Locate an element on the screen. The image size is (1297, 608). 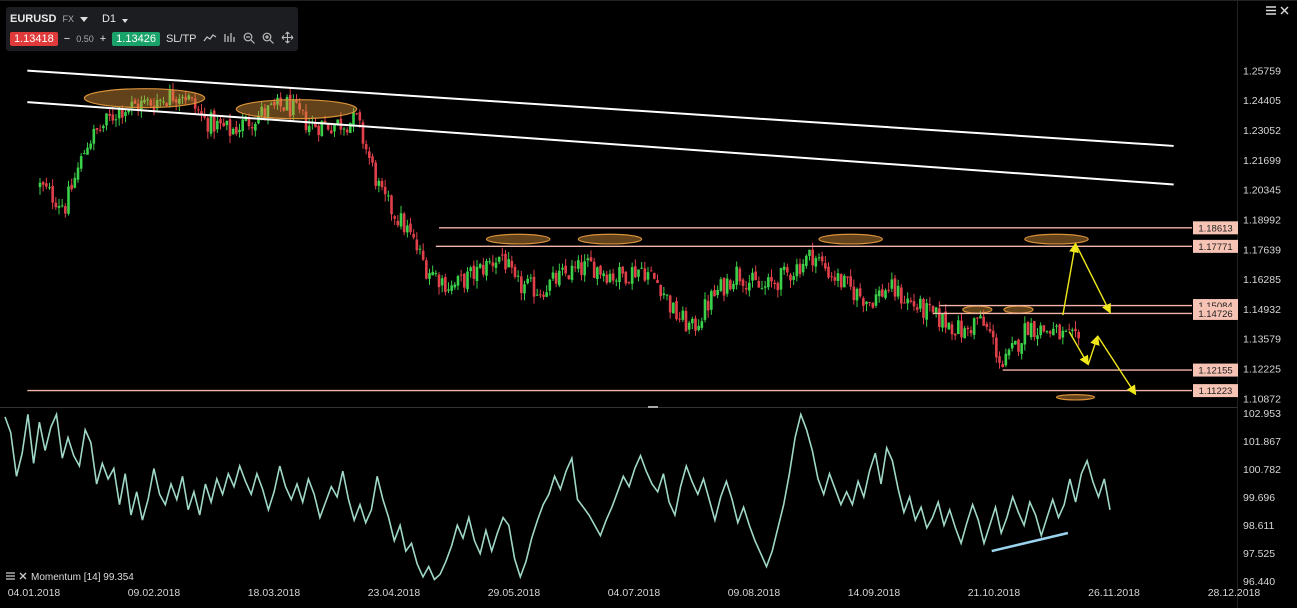
plus-icon: + is located at coordinates (103, 39).